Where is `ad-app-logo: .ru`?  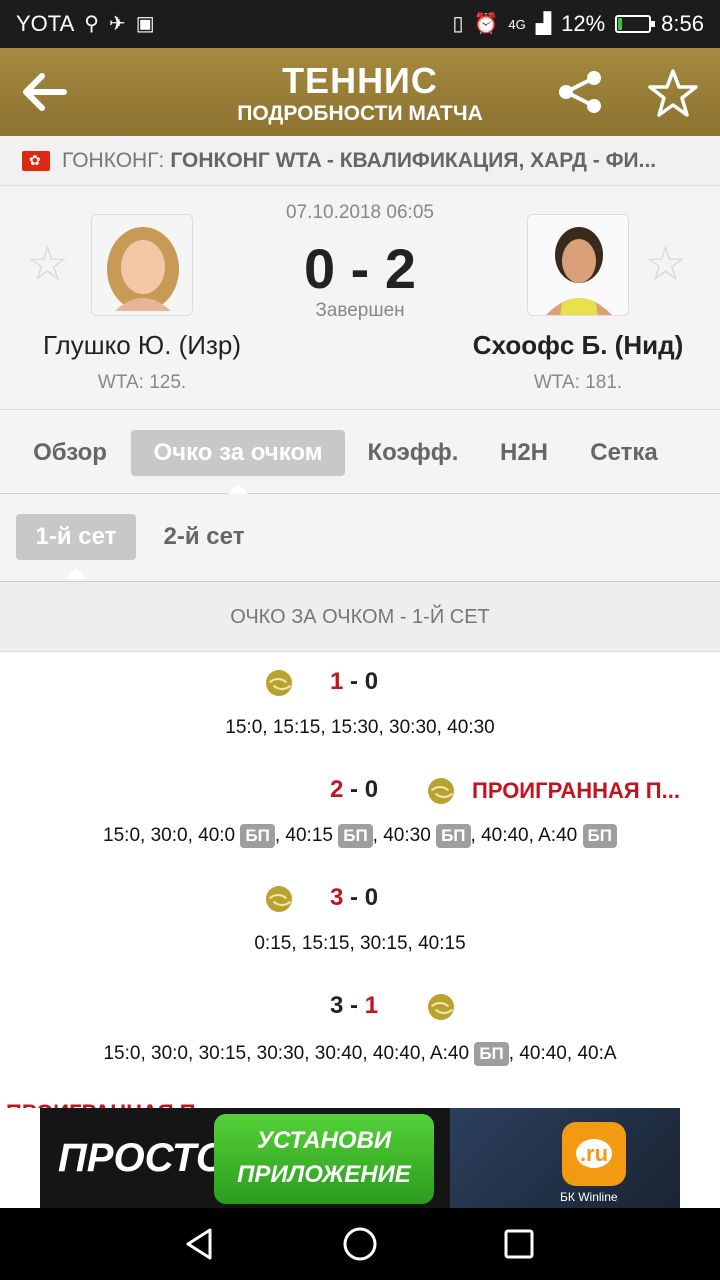
ad-app-logo: .ru is located at coordinates (594, 1154).